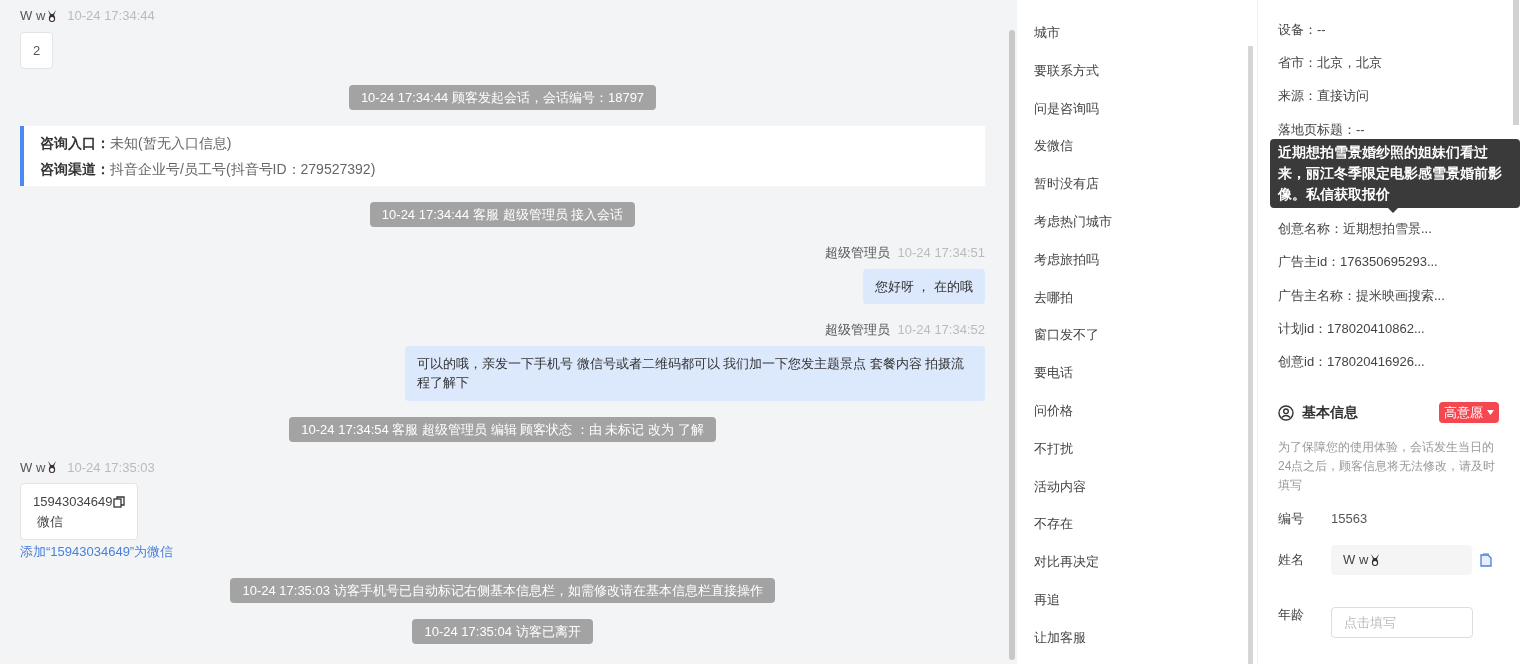 This screenshot has height=664, width=1523. Describe the element at coordinates (1073, 108) in the screenshot. I see `quick-reply-item: 问是咨询吗` at that location.